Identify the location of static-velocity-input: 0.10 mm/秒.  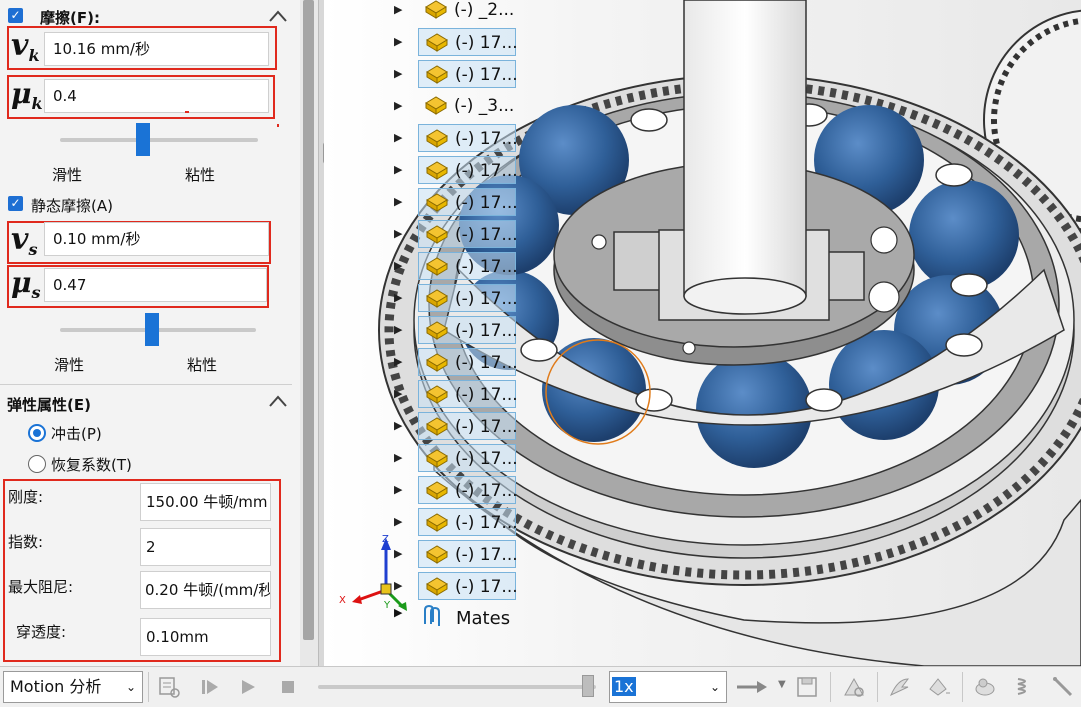
(156, 239).